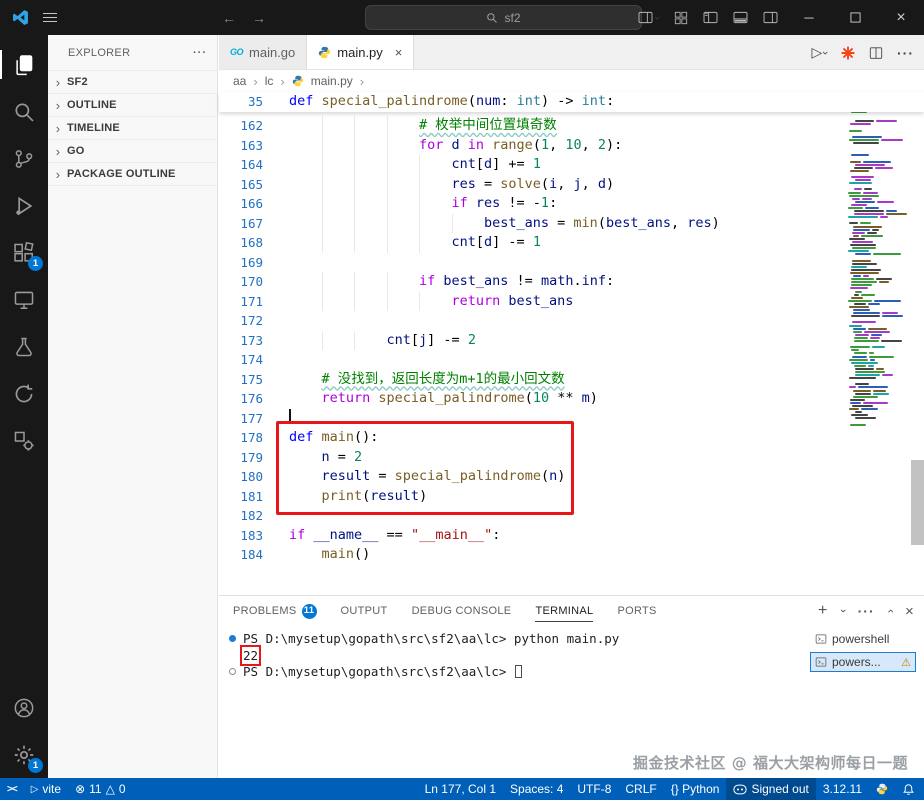 This screenshot has width=924, height=800. What do you see at coordinates (24, 299) in the screenshot?
I see `remote-explorer-icon` at bounding box center [24, 299].